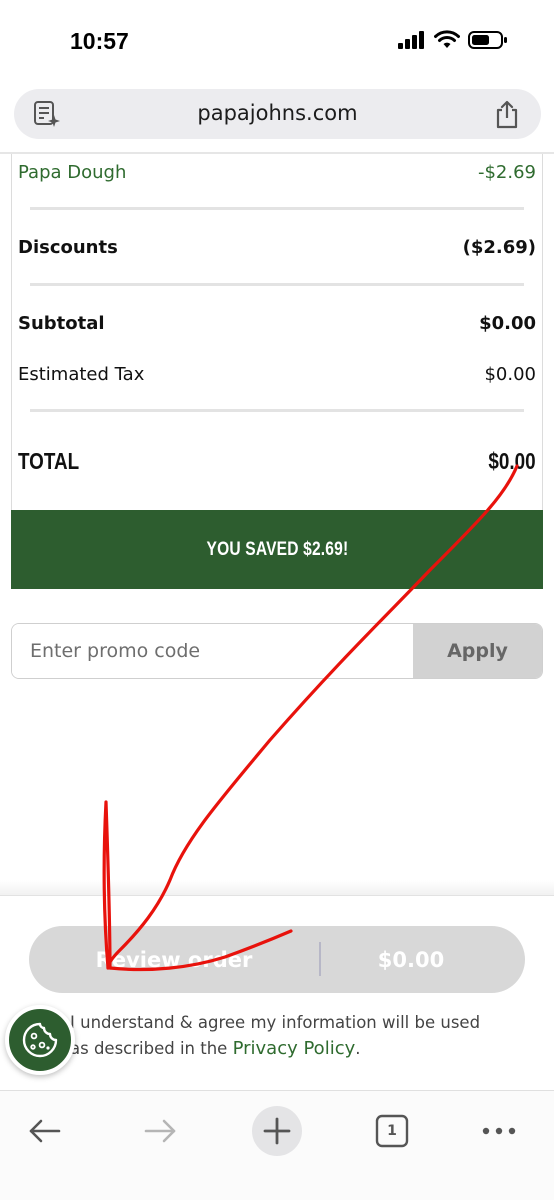 This screenshot has height=1200, width=554. I want to click on address-bar: papajohns.com, so click(277, 114).